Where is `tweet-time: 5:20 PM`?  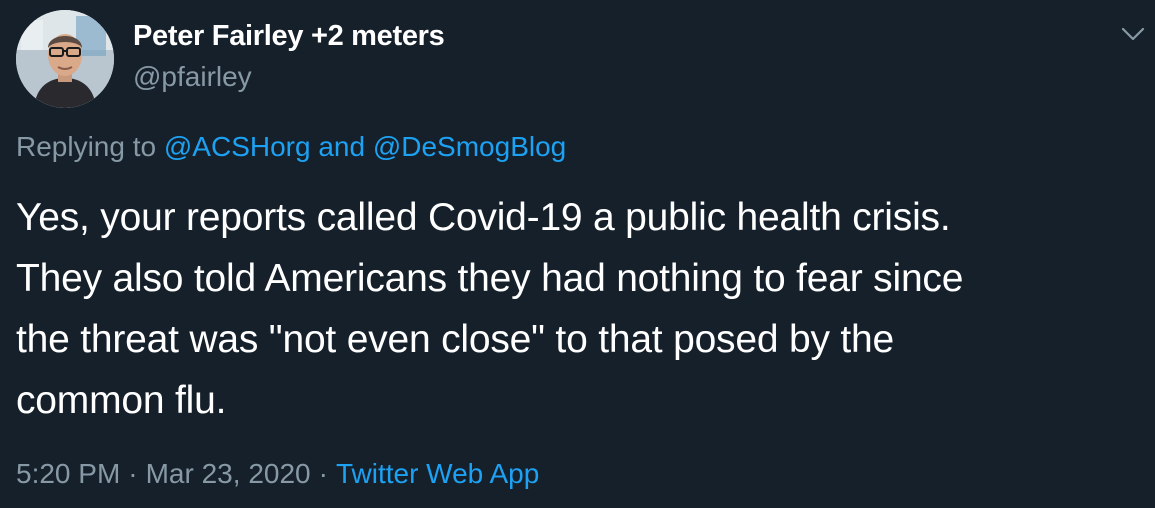
tweet-time: 5:20 PM is located at coordinates (68, 473).